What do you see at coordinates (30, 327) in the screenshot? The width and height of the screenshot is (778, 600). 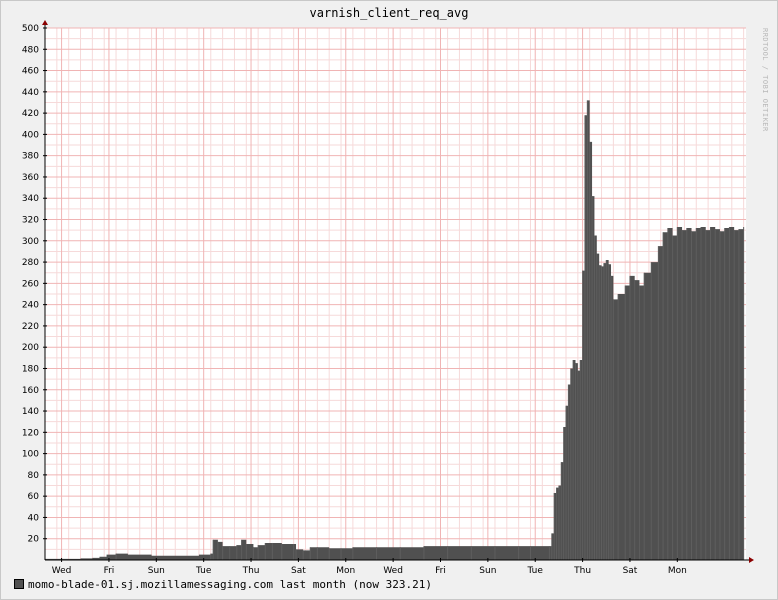 I see `y-tick-label: 220` at bounding box center [30, 327].